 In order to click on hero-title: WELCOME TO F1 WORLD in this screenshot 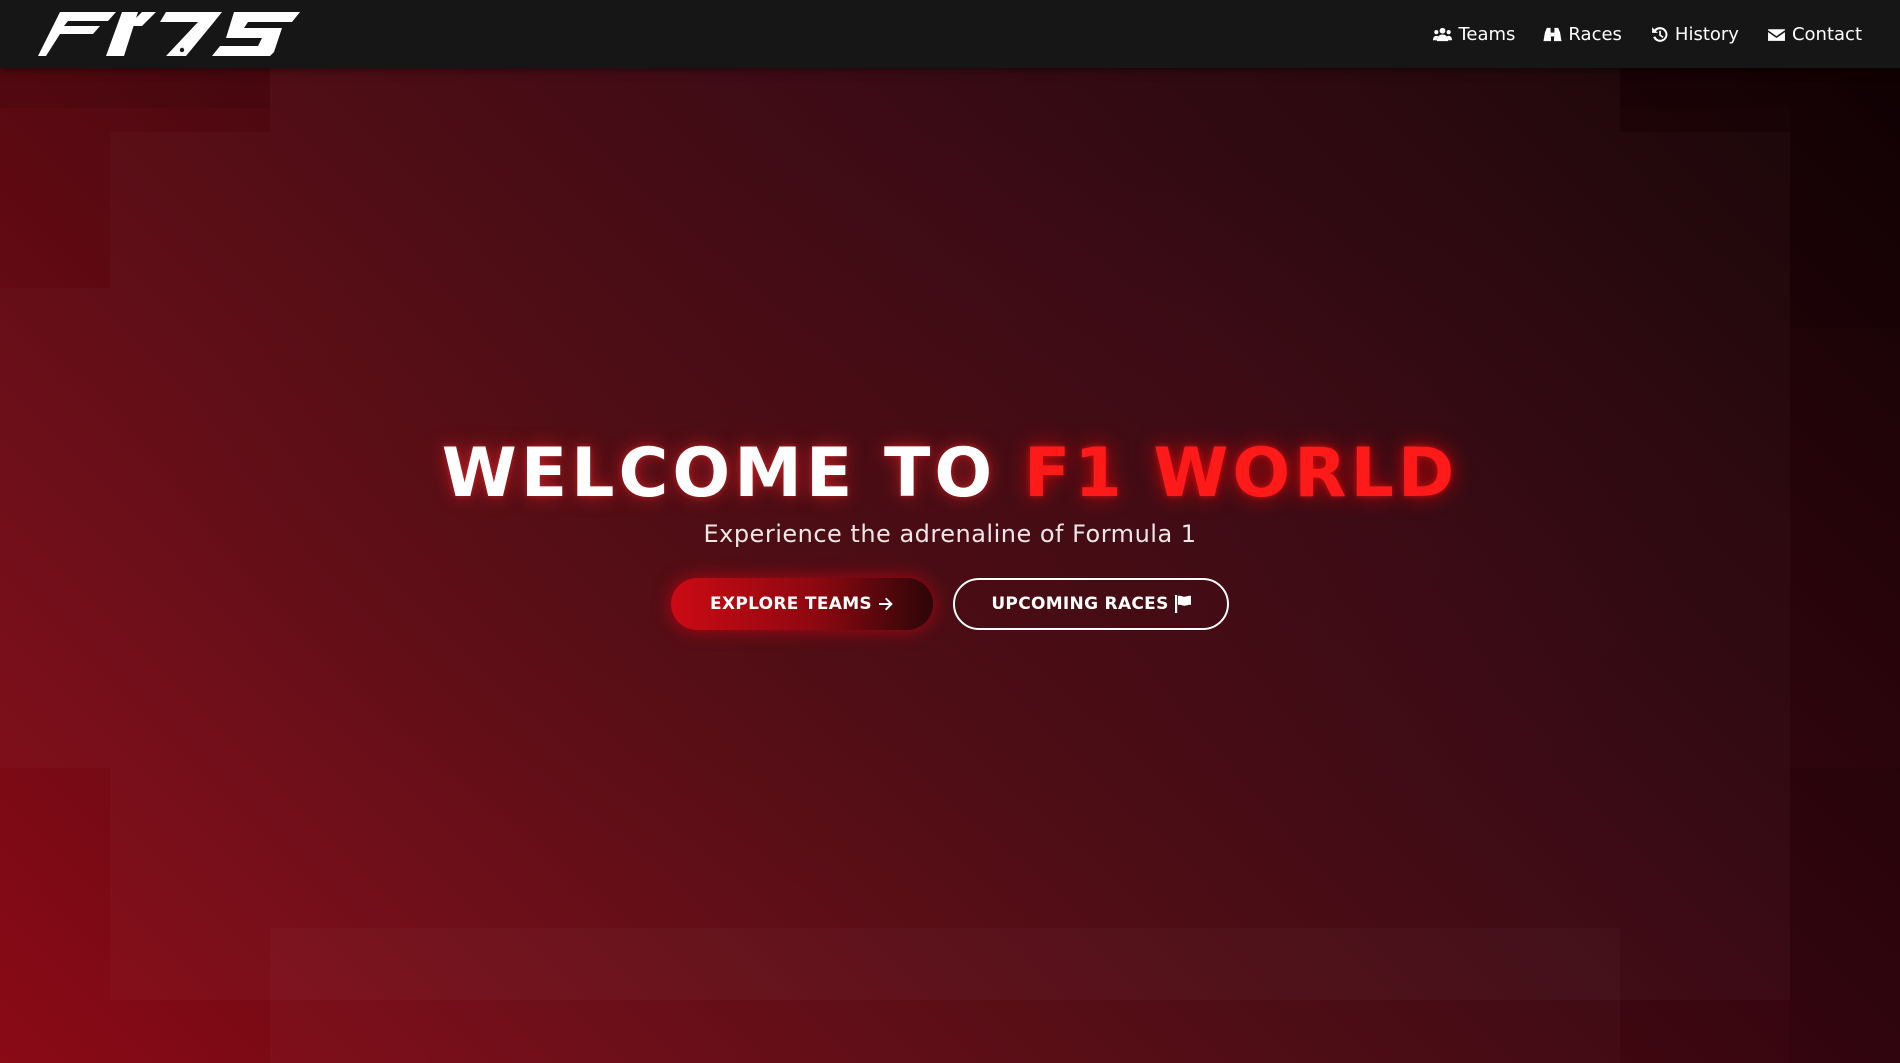, I will do `click(950, 474)`.